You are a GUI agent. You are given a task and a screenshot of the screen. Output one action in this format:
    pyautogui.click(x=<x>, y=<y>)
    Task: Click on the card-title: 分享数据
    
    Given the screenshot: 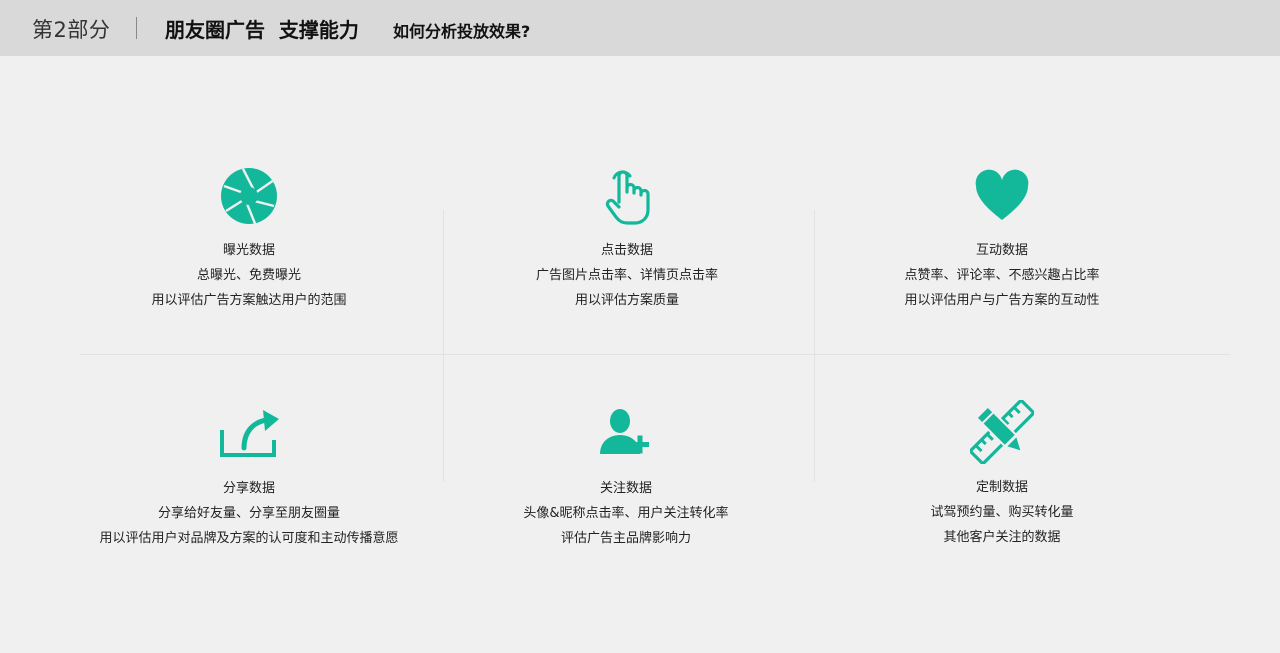 What is the action you would take?
    pyautogui.click(x=248, y=488)
    